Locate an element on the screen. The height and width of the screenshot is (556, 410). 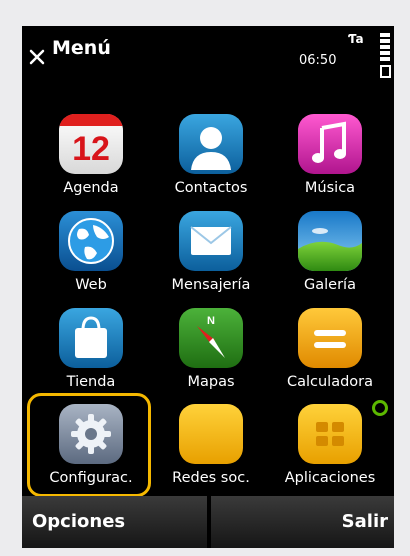
contacts-icon is located at coordinates (211, 144).